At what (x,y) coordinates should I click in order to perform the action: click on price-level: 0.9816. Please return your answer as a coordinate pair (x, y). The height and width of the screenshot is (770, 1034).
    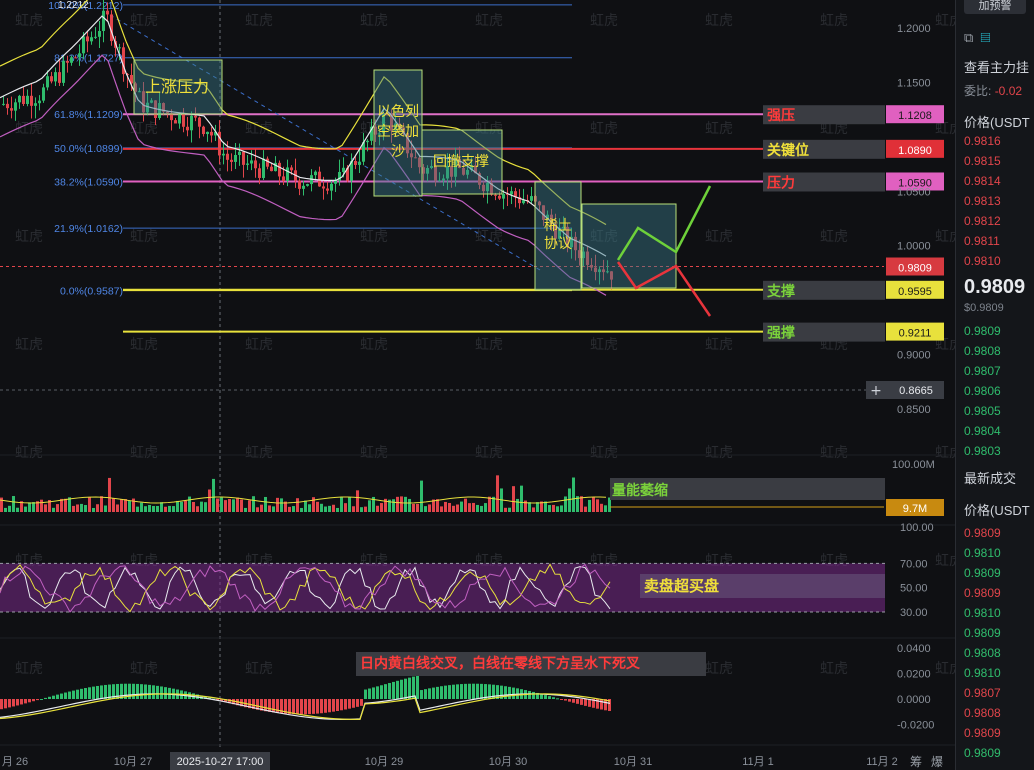
    Looking at the image, I should click on (982, 141).